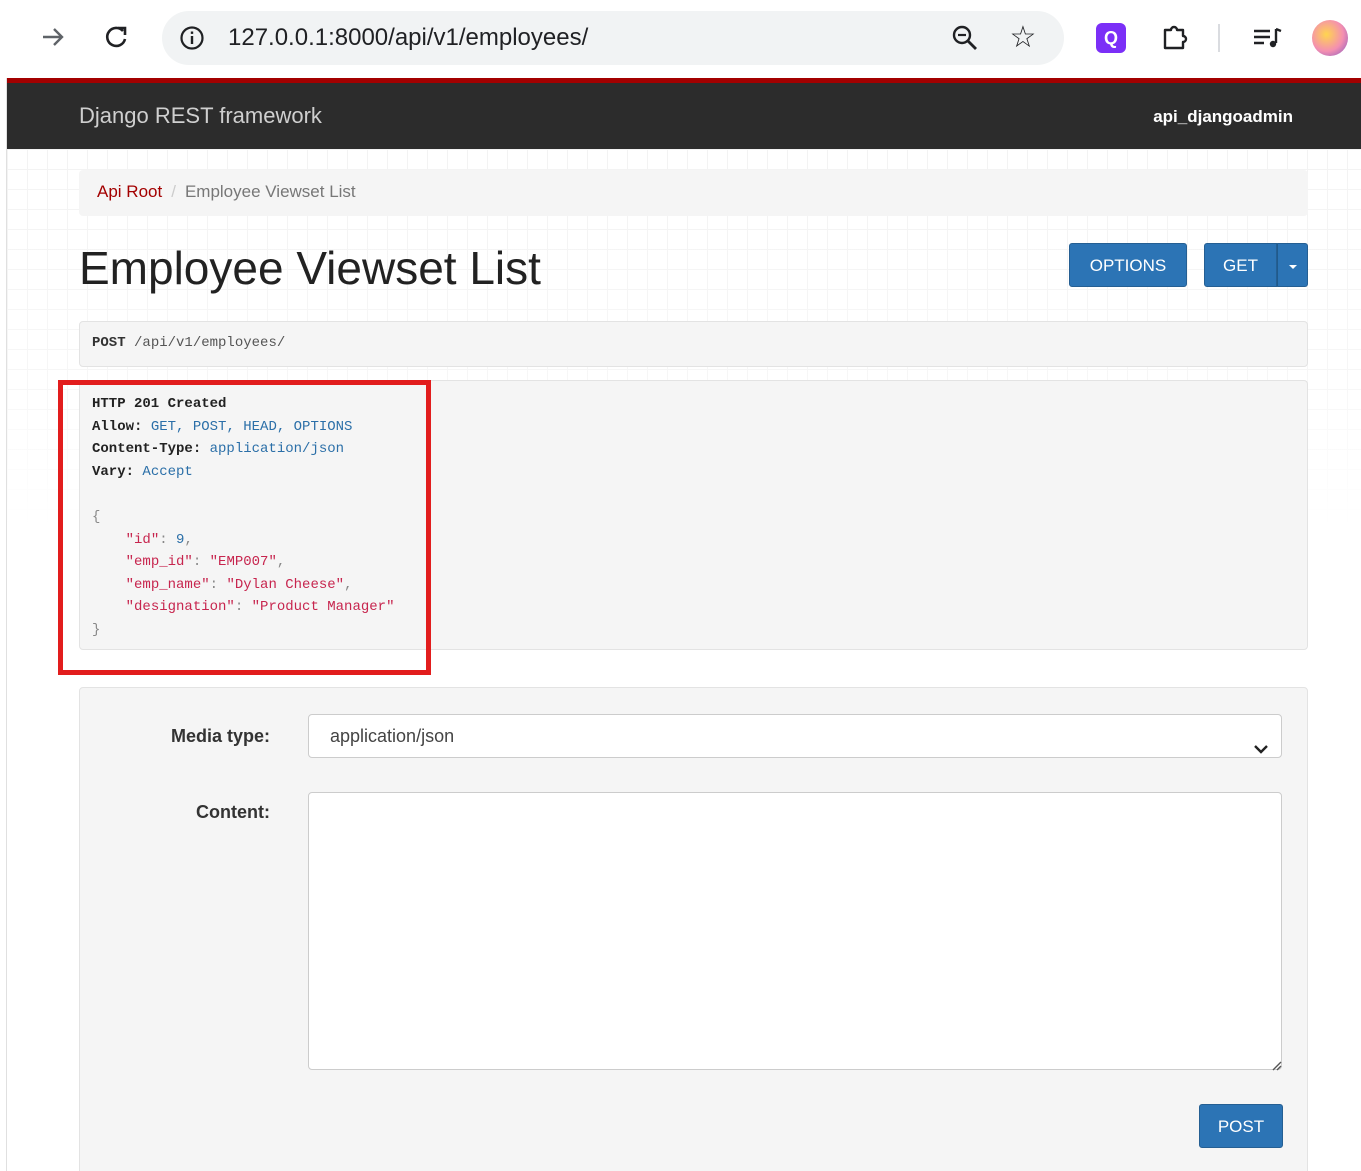  I want to click on breadcrumb: Api Root / Employee Viewset List, so click(693, 193).